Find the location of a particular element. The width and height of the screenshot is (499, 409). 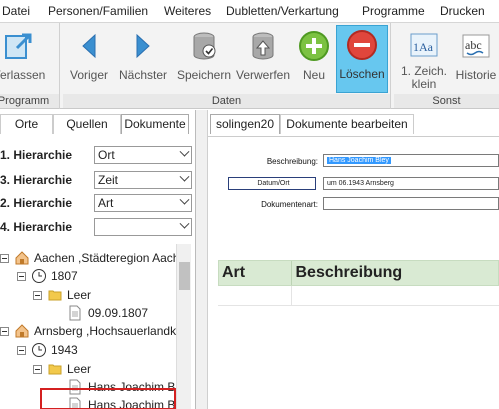

menu-weiteres: Weiteres is located at coordinates (187, 11).